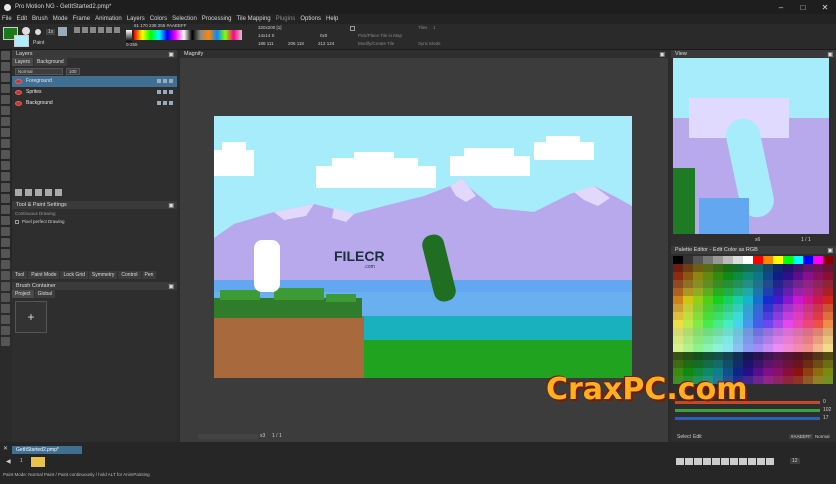  Describe the element at coordinates (830, 54) in the screenshot. I see `view-close-icon: ▣` at that location.